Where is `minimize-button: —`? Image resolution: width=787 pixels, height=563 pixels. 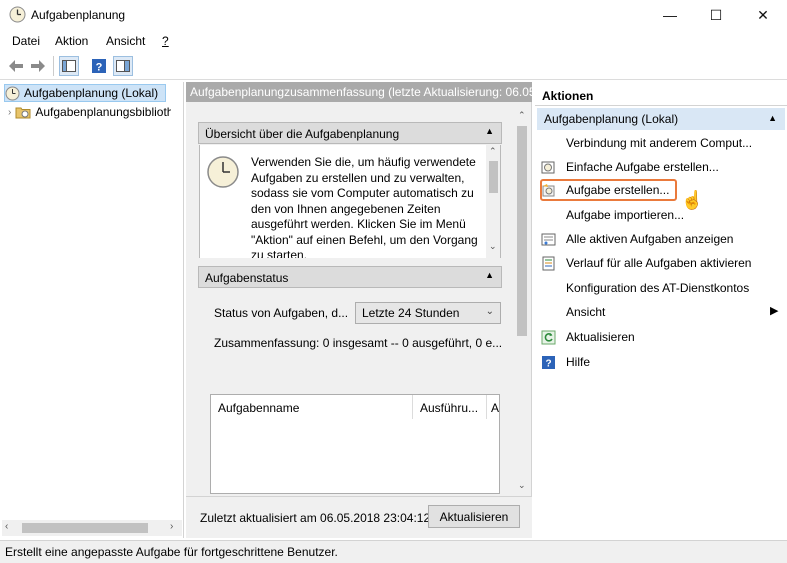 minimize-button: — is located at coordinates (670, 15).